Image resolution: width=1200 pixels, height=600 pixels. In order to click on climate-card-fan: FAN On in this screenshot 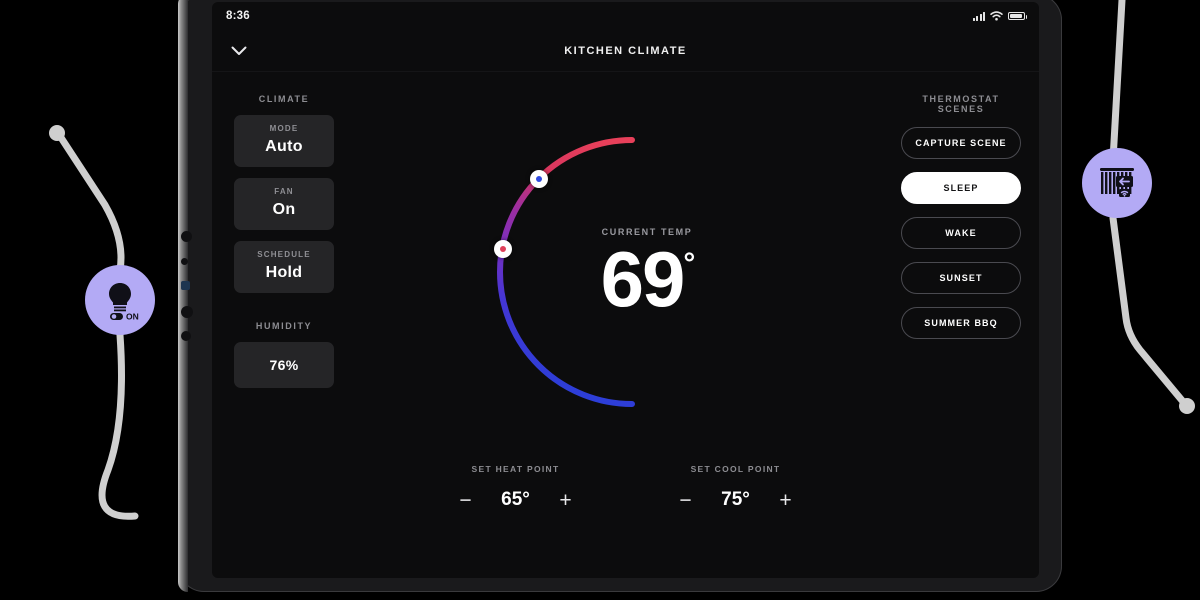, I will do `click(284, 204)`.